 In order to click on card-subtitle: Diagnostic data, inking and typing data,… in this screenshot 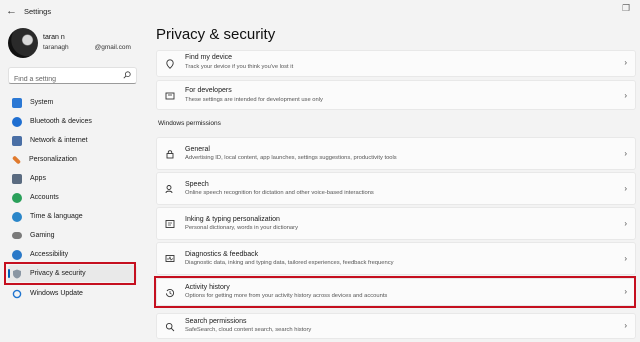, I will do `click(289, 263)`.